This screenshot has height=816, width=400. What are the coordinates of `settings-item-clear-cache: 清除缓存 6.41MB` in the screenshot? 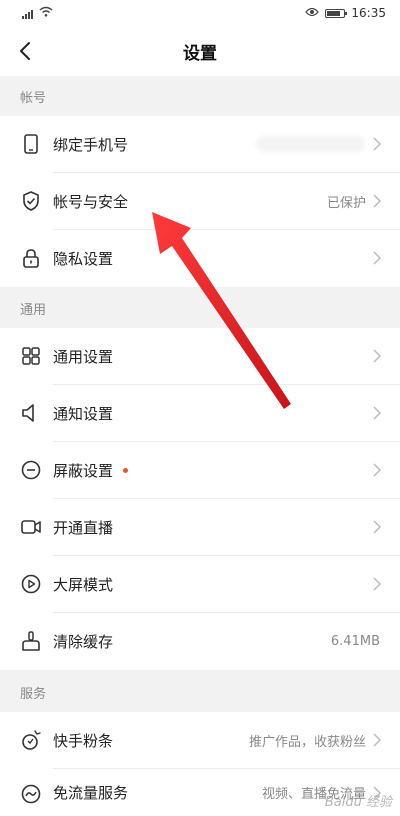 It's located at (200, 641).